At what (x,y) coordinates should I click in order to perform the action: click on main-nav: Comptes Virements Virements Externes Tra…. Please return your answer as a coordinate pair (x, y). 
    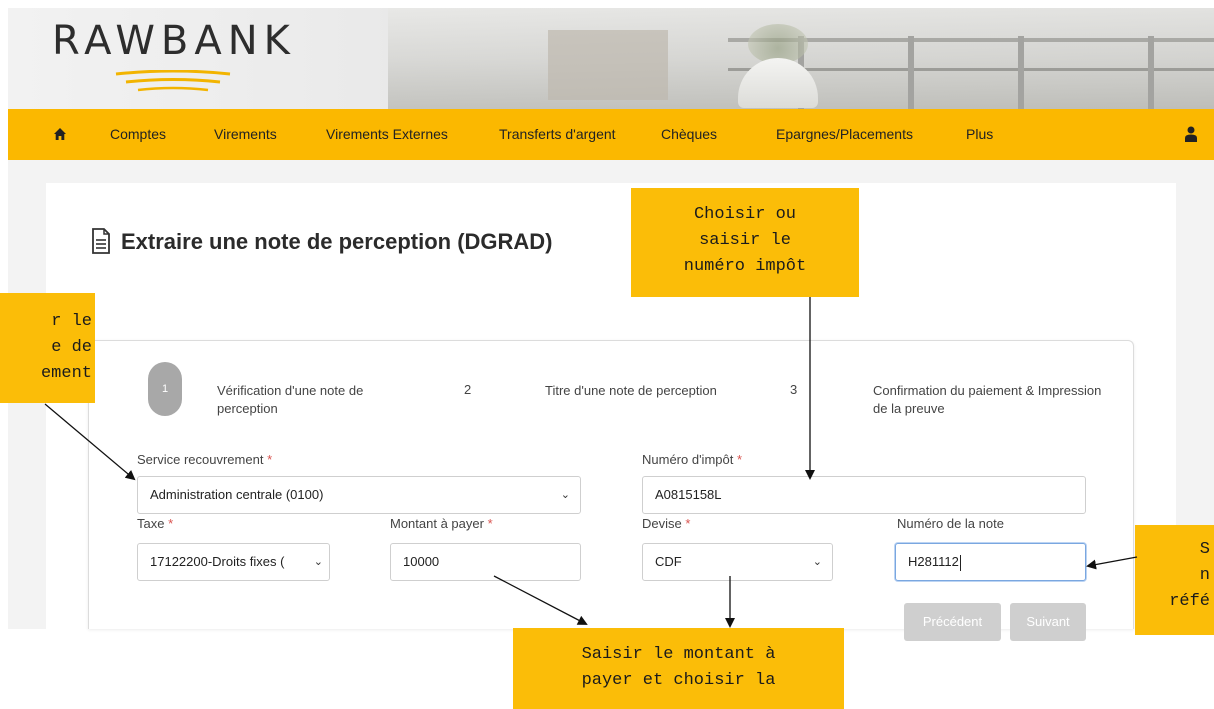
    Looking at the image, I should click on (611, 134).